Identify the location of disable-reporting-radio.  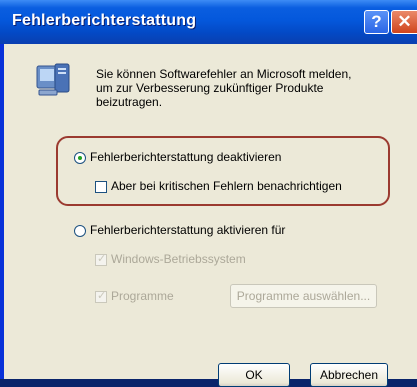
(80, 158).